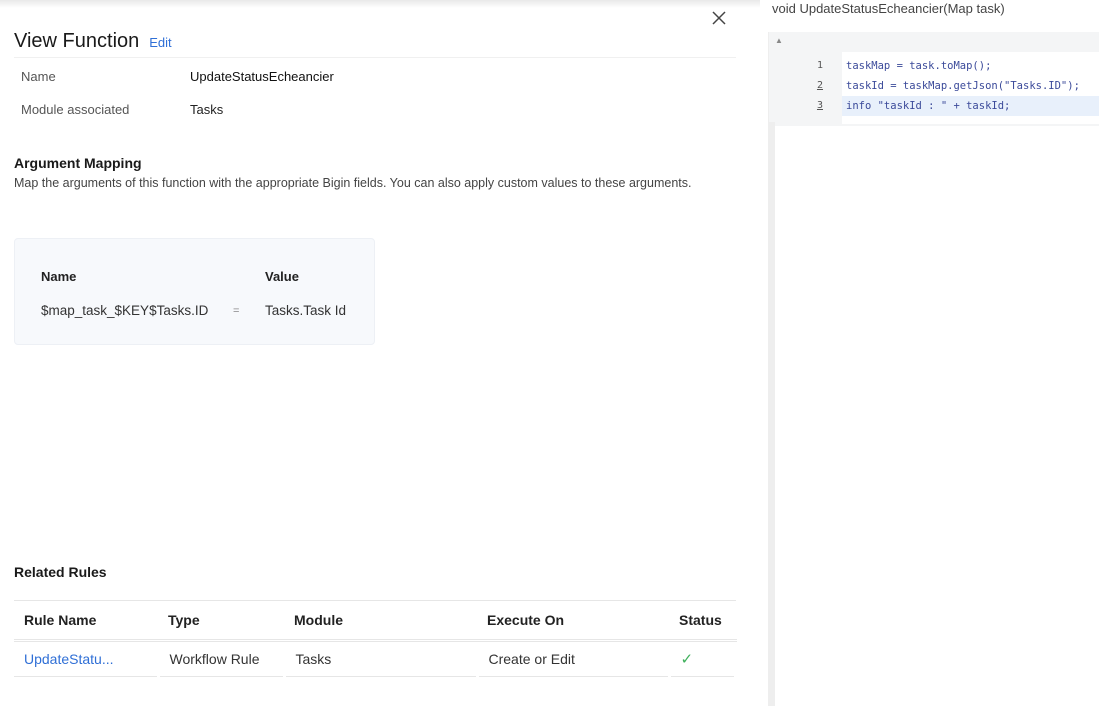 This screenshot has height=706, width=1099. I want to click on code-line-active: info "taskId : " + taskId;, so click(970, 106).